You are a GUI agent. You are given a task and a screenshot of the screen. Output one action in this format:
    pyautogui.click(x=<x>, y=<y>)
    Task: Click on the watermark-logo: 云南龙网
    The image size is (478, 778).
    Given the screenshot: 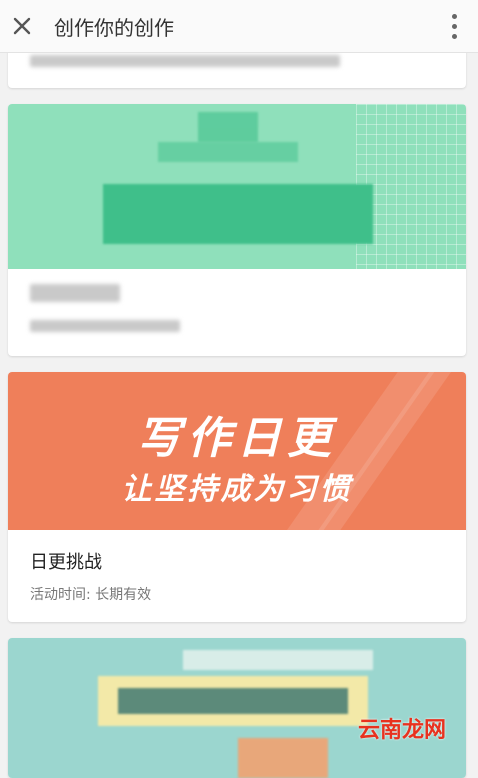 What is the action you would take?
    pyautogui.click(x=401, y=730)
    